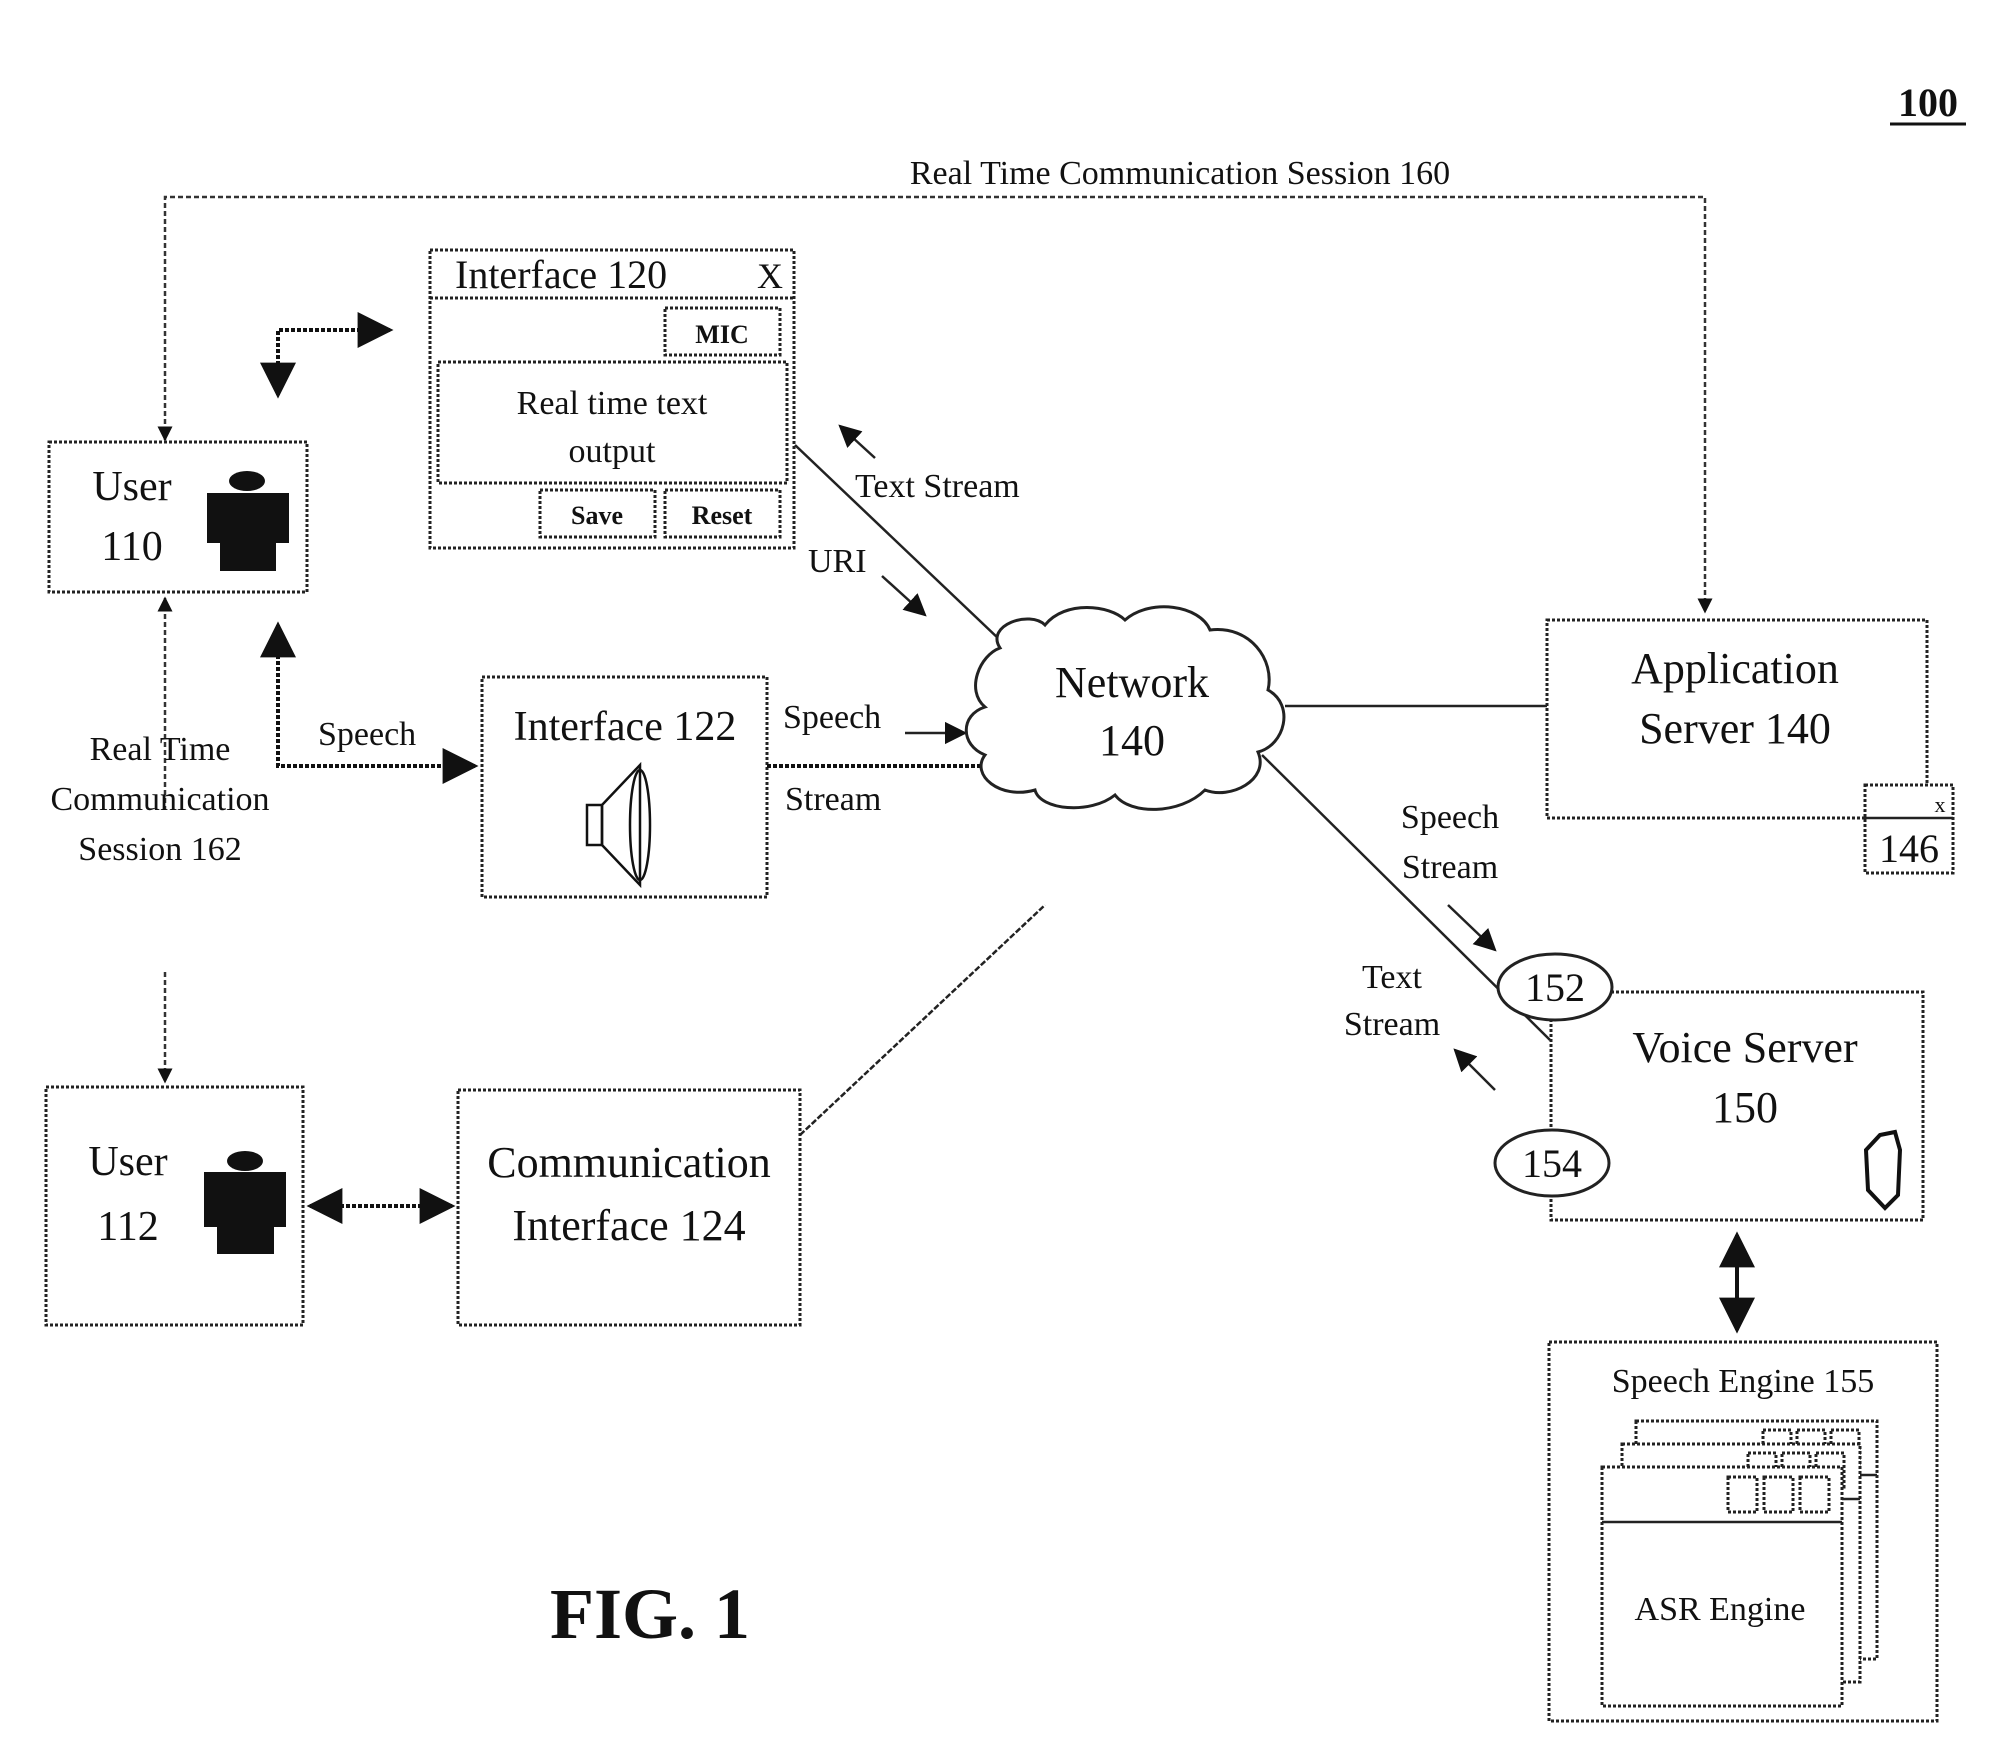 This screenshot has height=1762, width=1997. I want to click on speech-engine-title: Speech Engine 155, so click(1743, 1381).